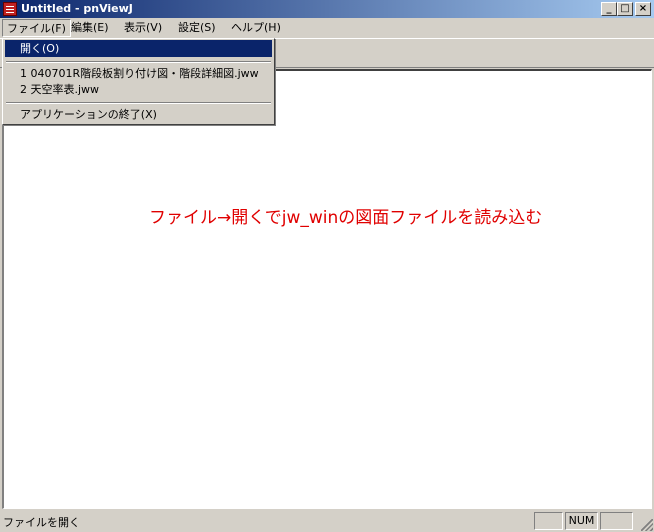 The image size is (654, 532). Describe the element at coordinates (616, 521) in the screenshot. I see `status-panel-scroll` at that location.